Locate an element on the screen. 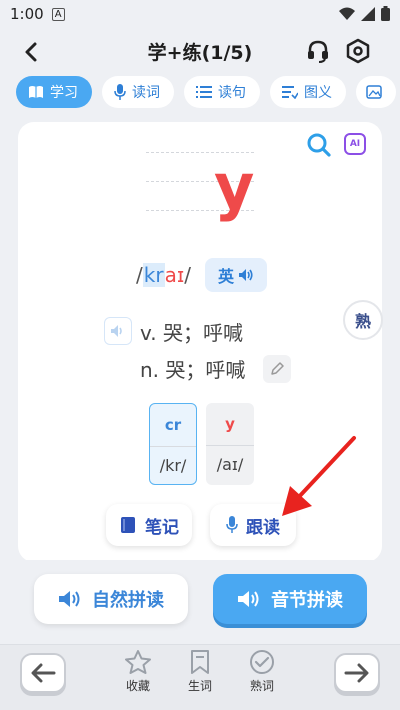 The width and height of the screenshot is (400, 710). follow-read-button: 跟读 is located at coordinates (253, 525).